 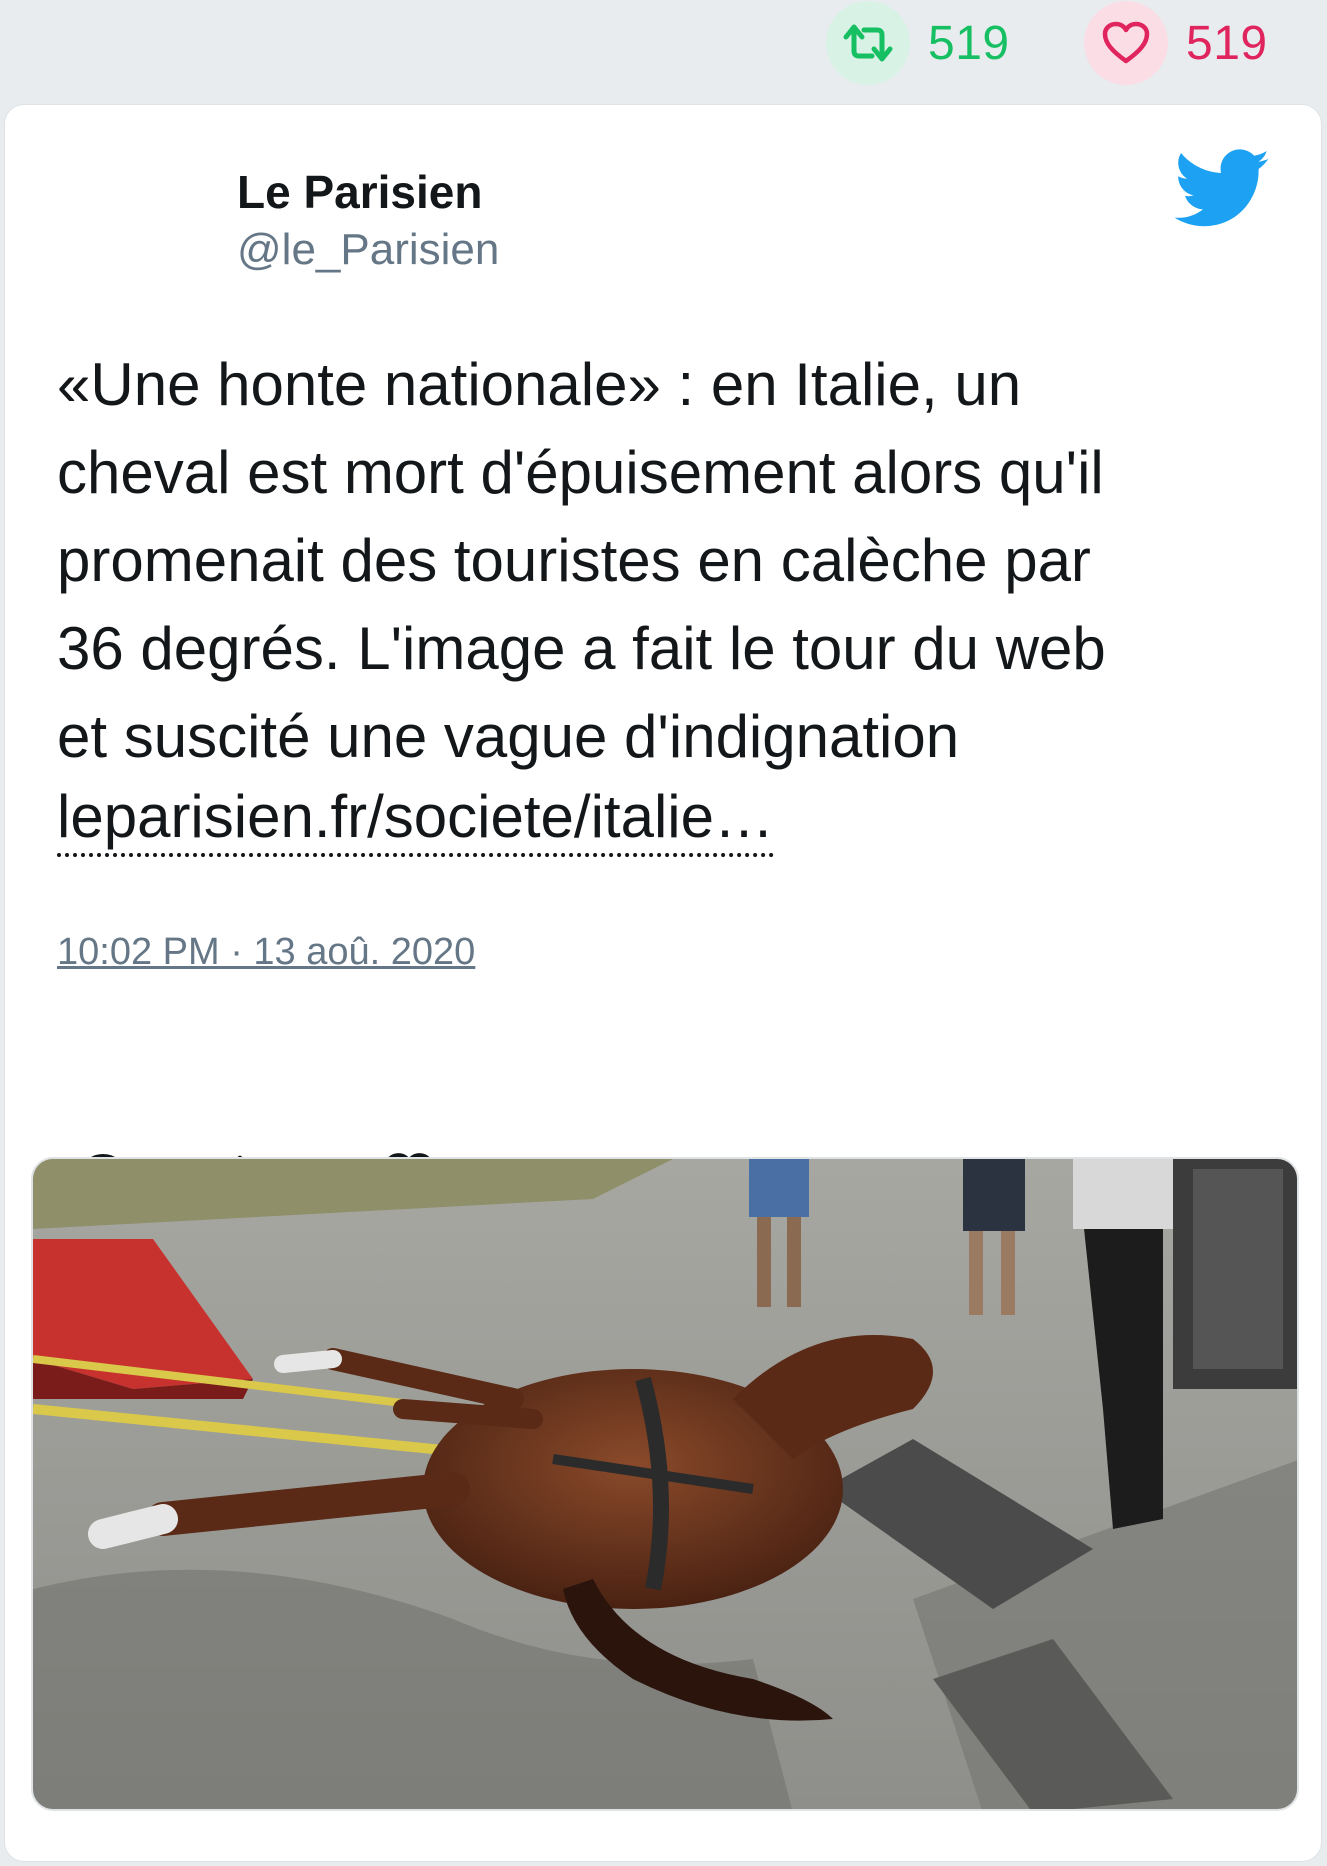 What do you see at coordinates (1222, 189) in the screenshot?
I see `twitter-bird-icon` at bounding box center [1222, 189].